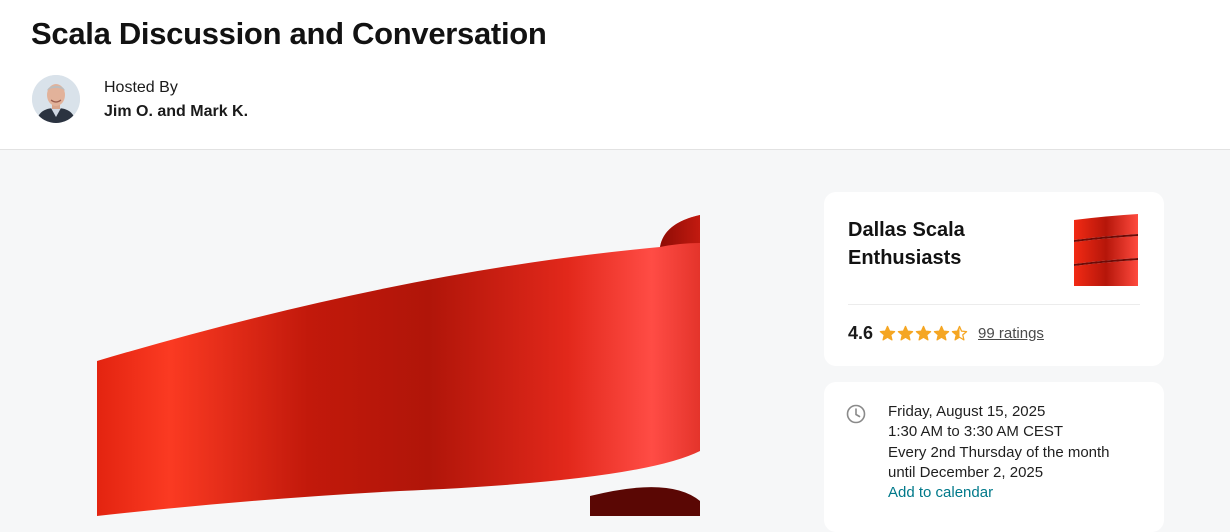  Describe the element at coordinates (966, 472) in the screenshot. I see `event-recurrence-until: until December 2, 2025` at that location.